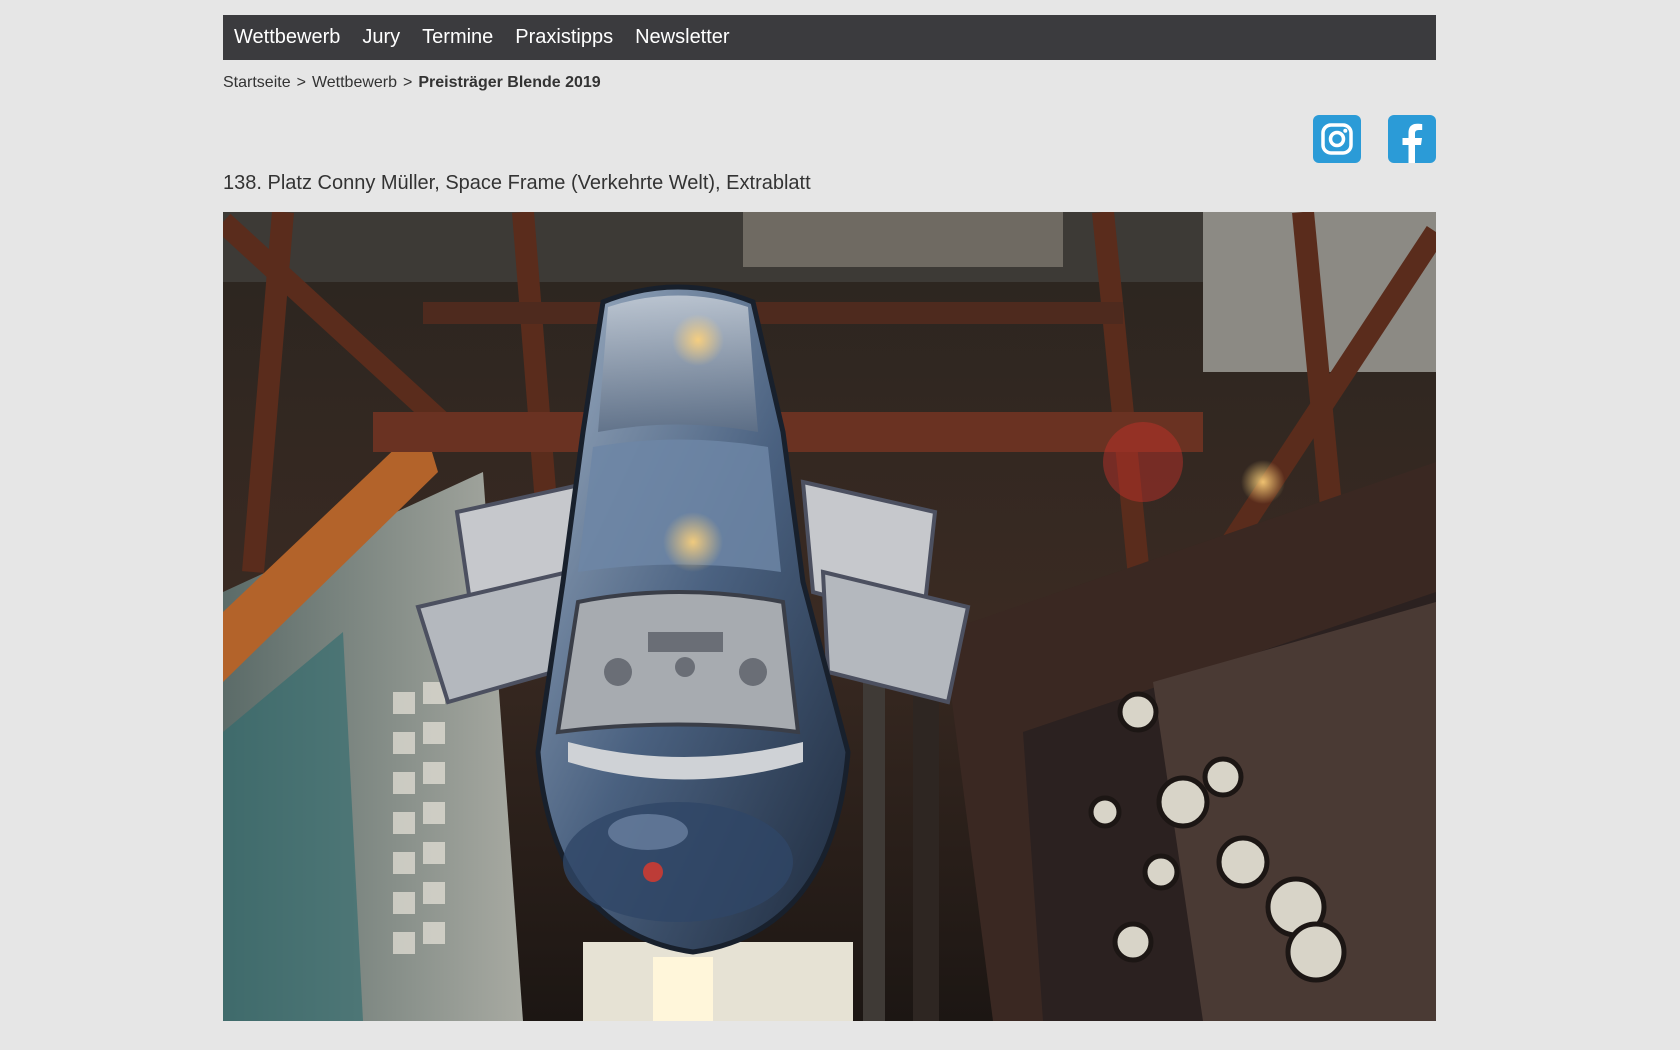 This screenshot has height=1050, width=1680. Describe the element at coordinates (682, 37) in the screenshot. I see `nav-item-newsletter: Newsletter` at that location.